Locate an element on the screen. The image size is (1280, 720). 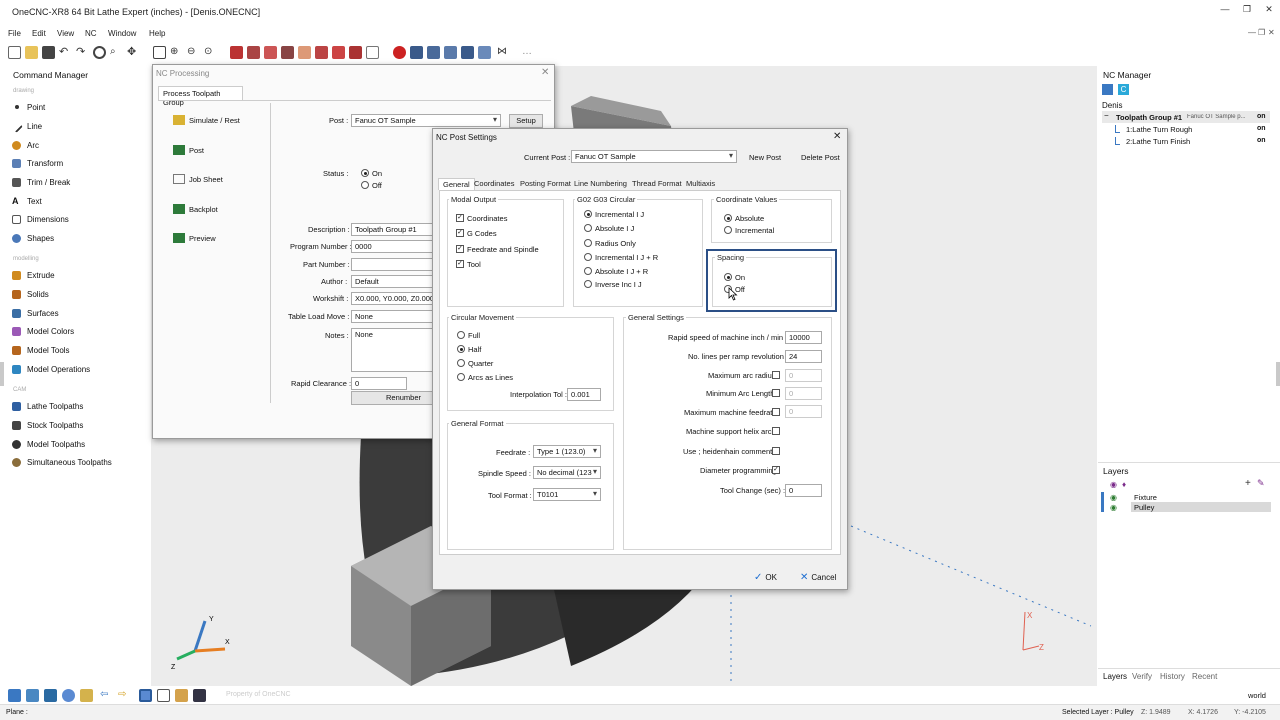
tab-line-numbering: Line Numbering is located at coordinates (600, 184).